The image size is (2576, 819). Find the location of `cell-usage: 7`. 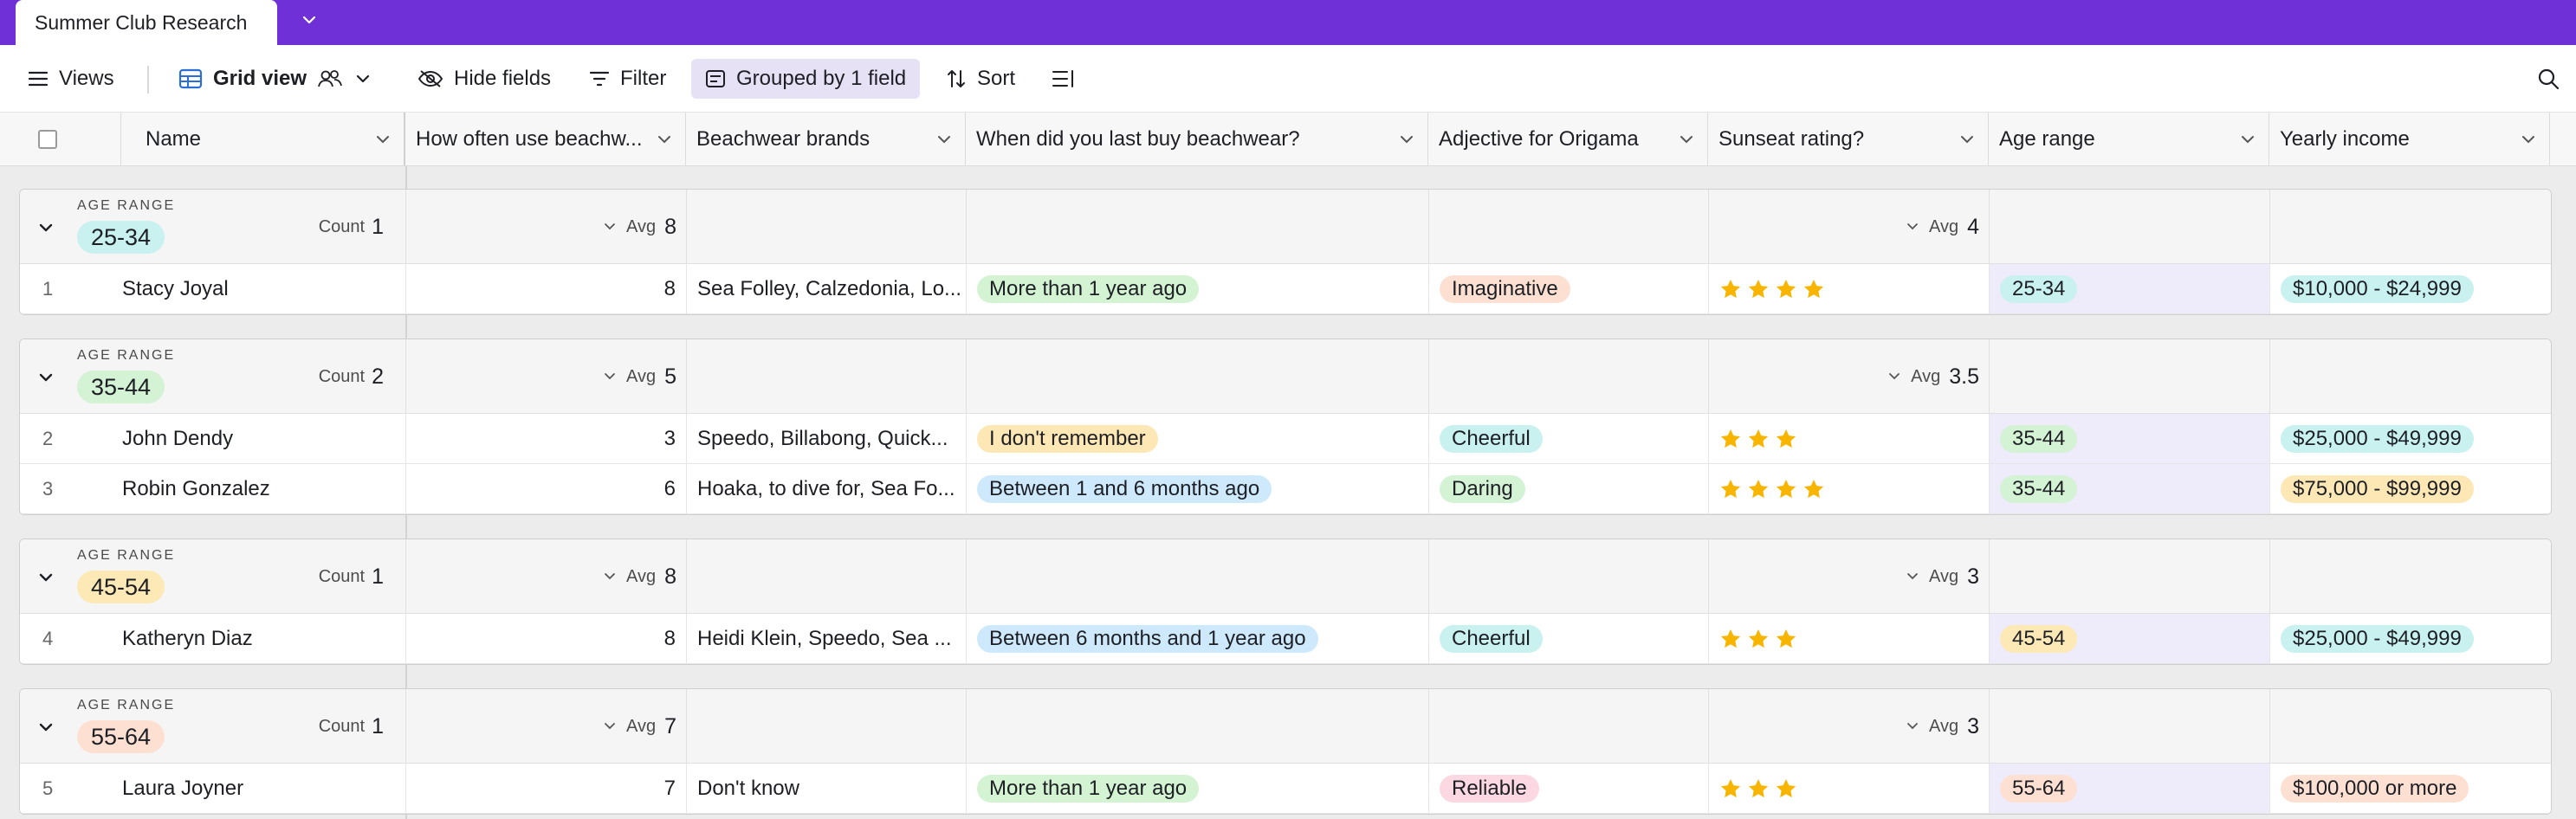

cell-usage: 7 is located at coordinates (546, 788).